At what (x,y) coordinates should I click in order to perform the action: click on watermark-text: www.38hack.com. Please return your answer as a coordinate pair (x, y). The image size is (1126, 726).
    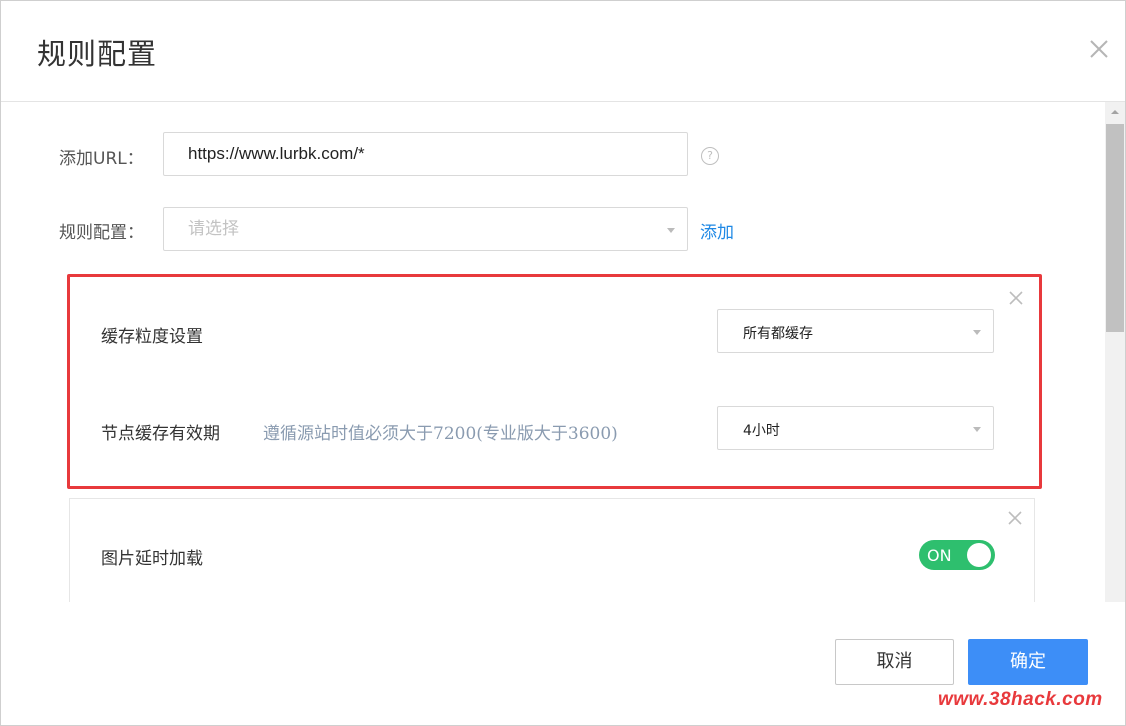
    Looking at the image, I should click on (1020, 699).